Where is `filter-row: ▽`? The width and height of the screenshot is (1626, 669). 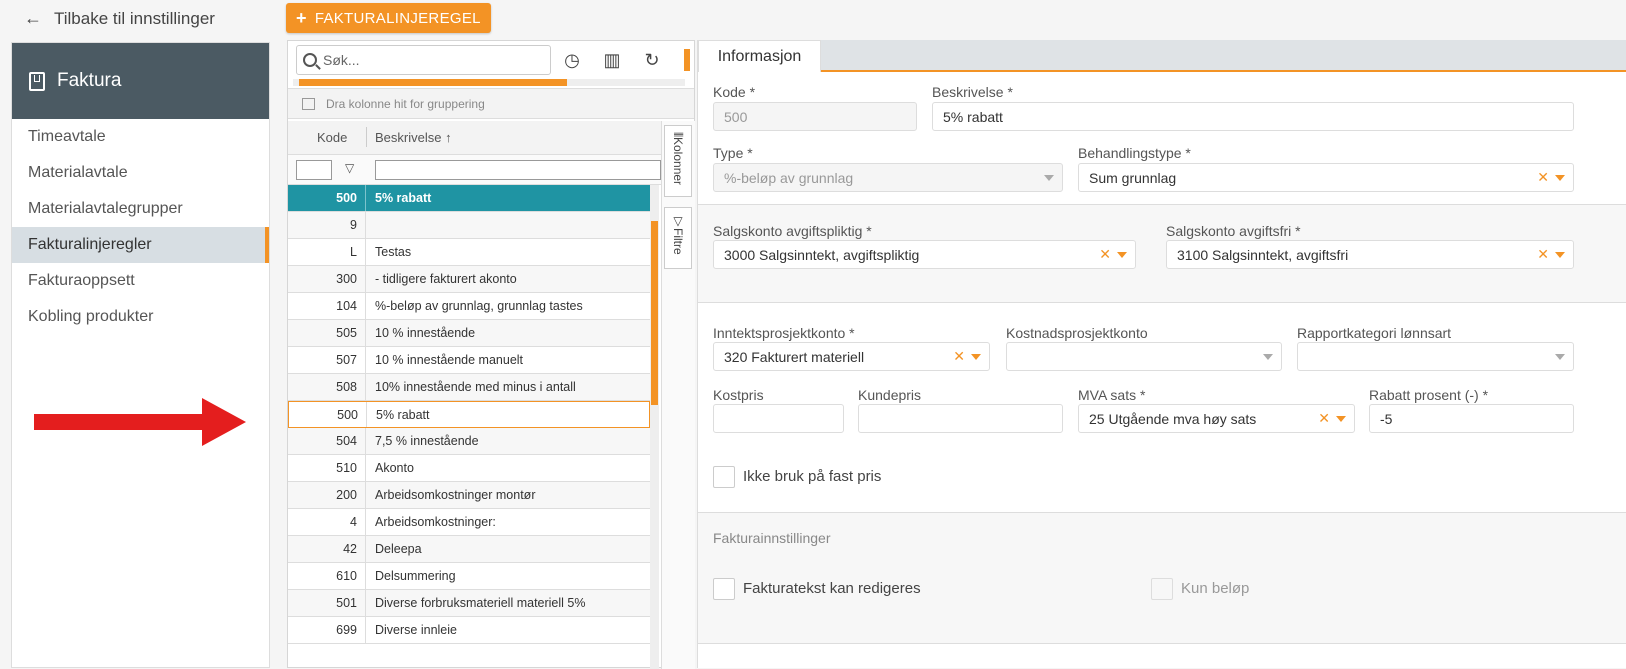
filter-row: ▽ is located at coordinates (474, 170).